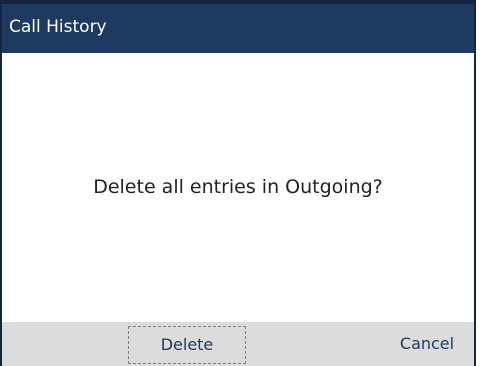 This screenshot has width=482, height=366. What do you see at coordinates (475, 183) in the screenshot?
I see `right-border` at bounding box center [475, 183].